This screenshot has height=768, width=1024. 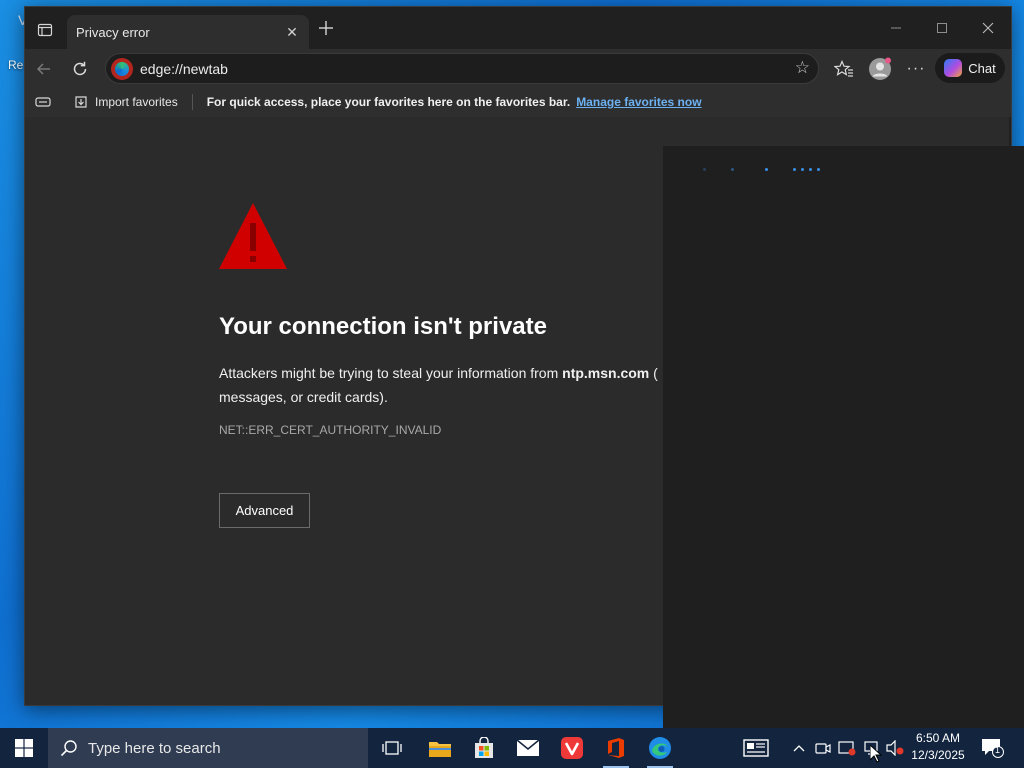 I want to click on more-options-button: ···, so click(x=916, y=69).